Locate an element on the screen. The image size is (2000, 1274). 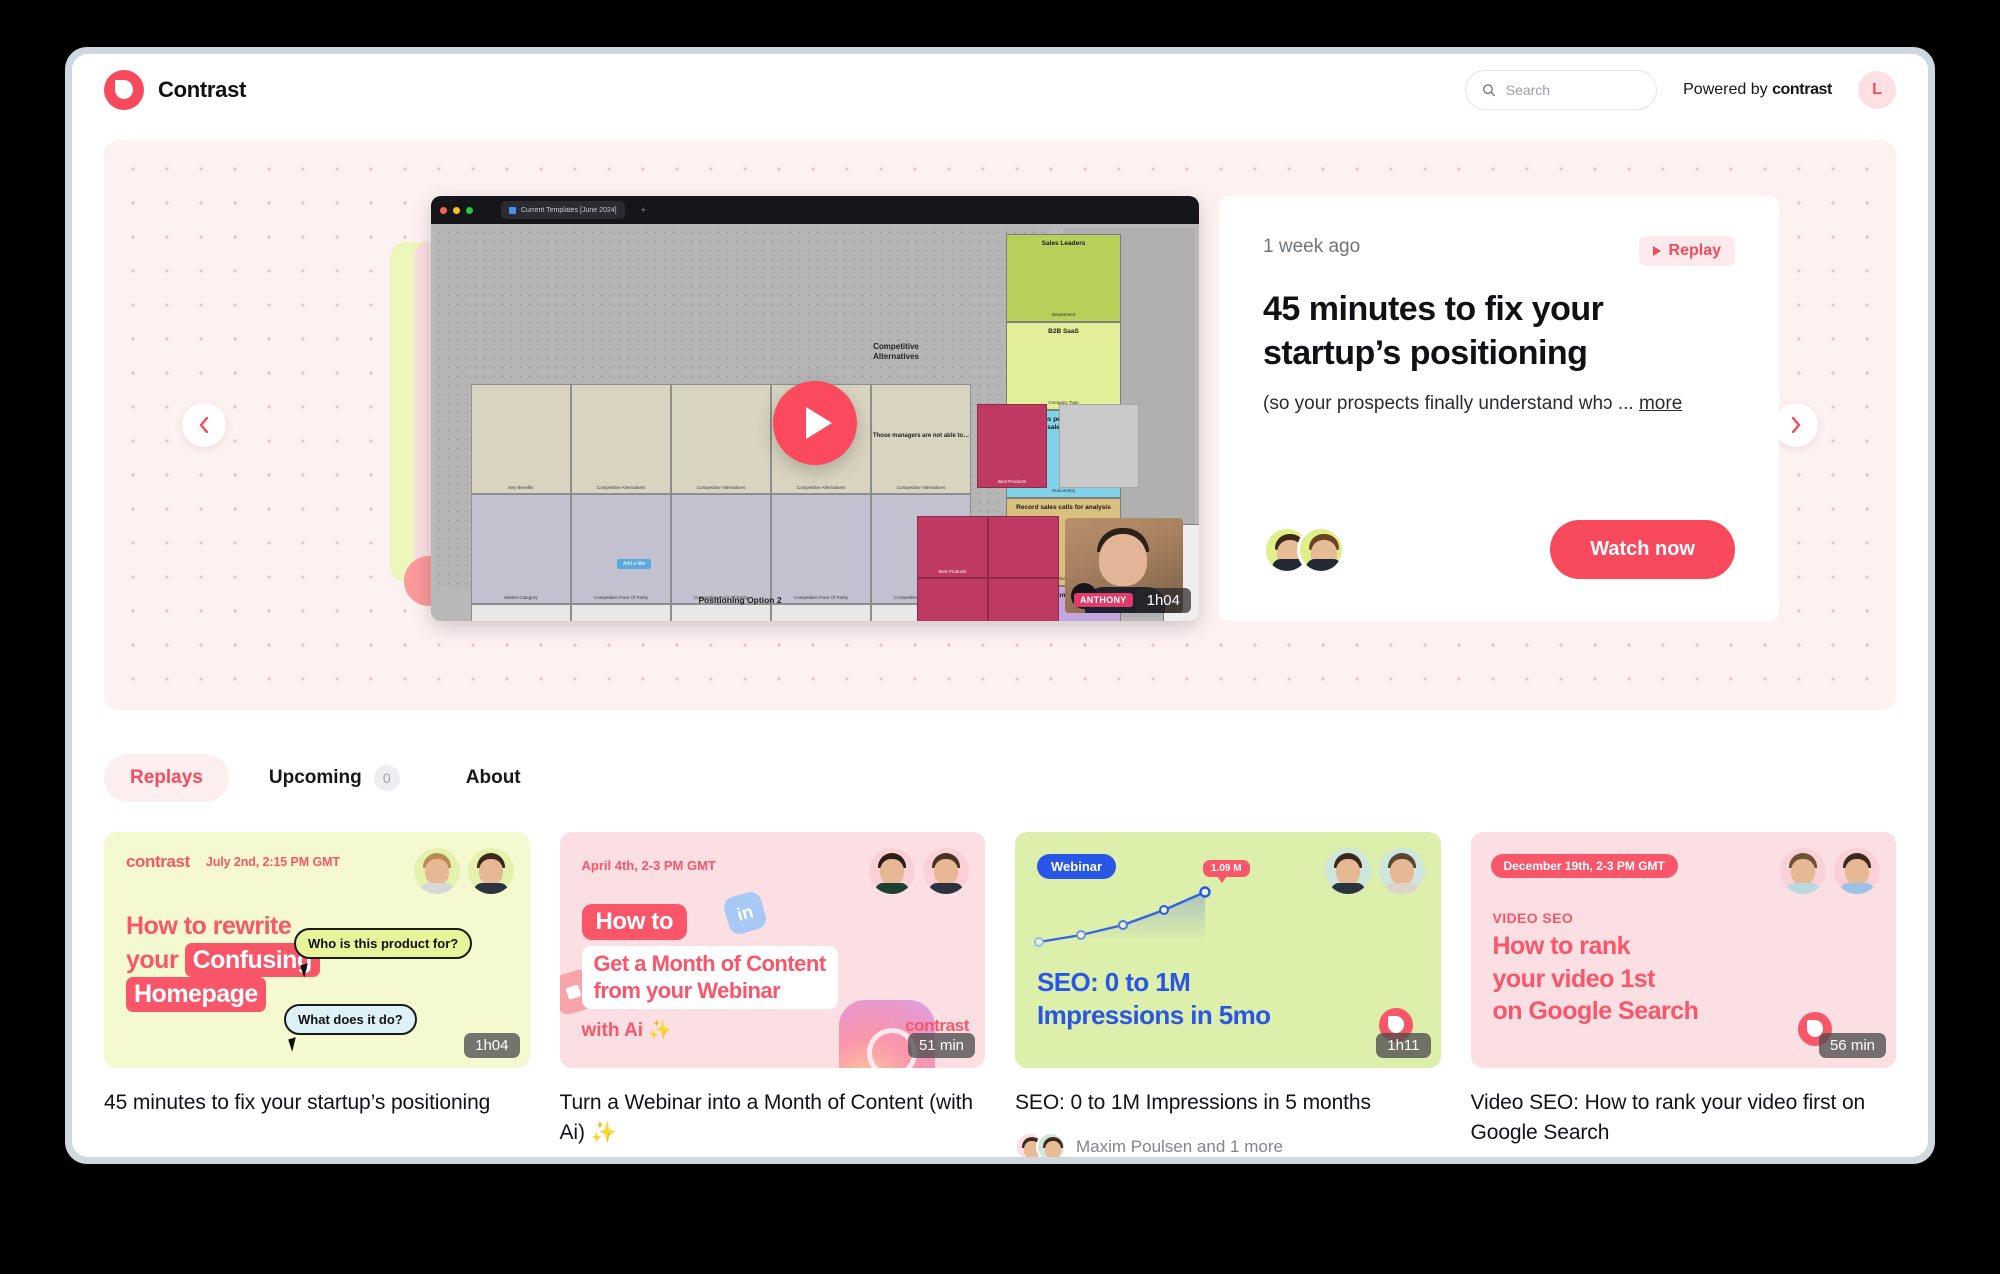
tab-about-label: About is located at coordinates (493, 777).